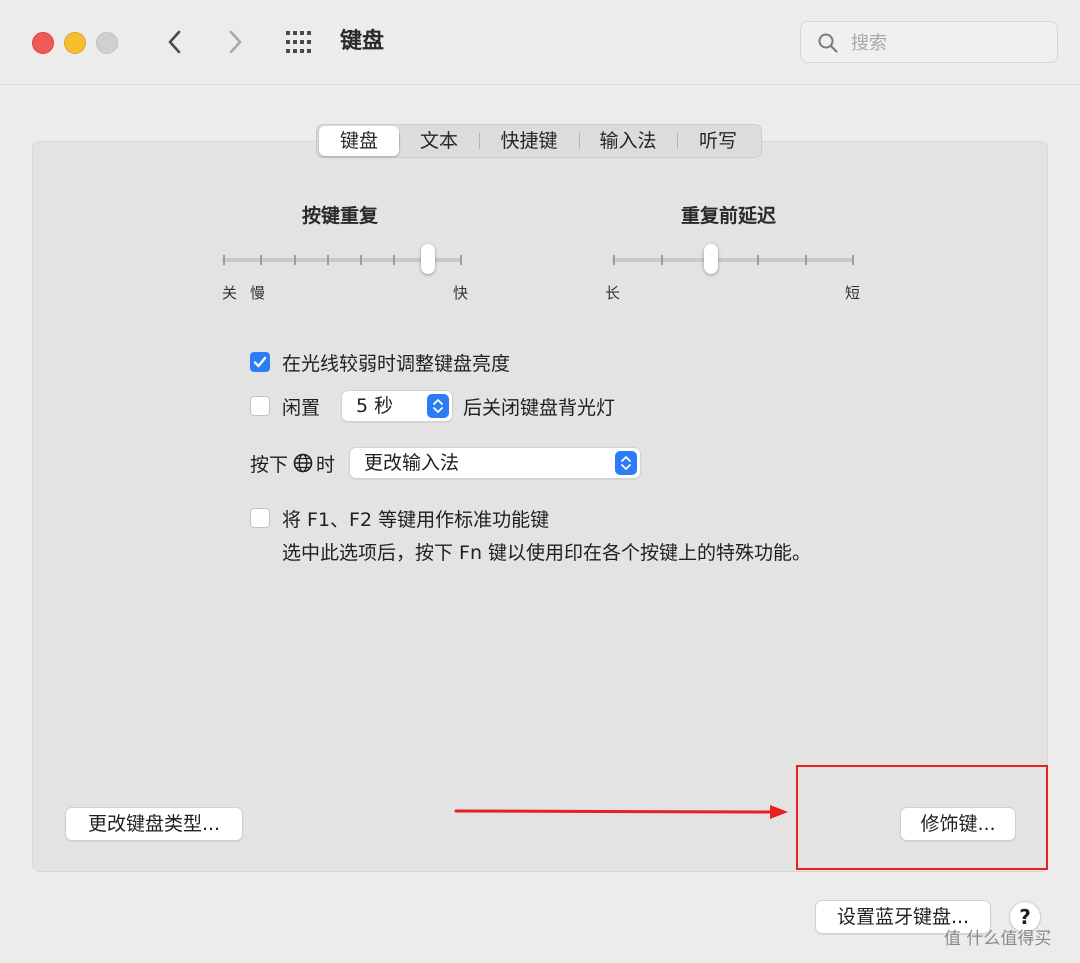  I want to click on globe-key-prefix: 按下, so click(269, 465).